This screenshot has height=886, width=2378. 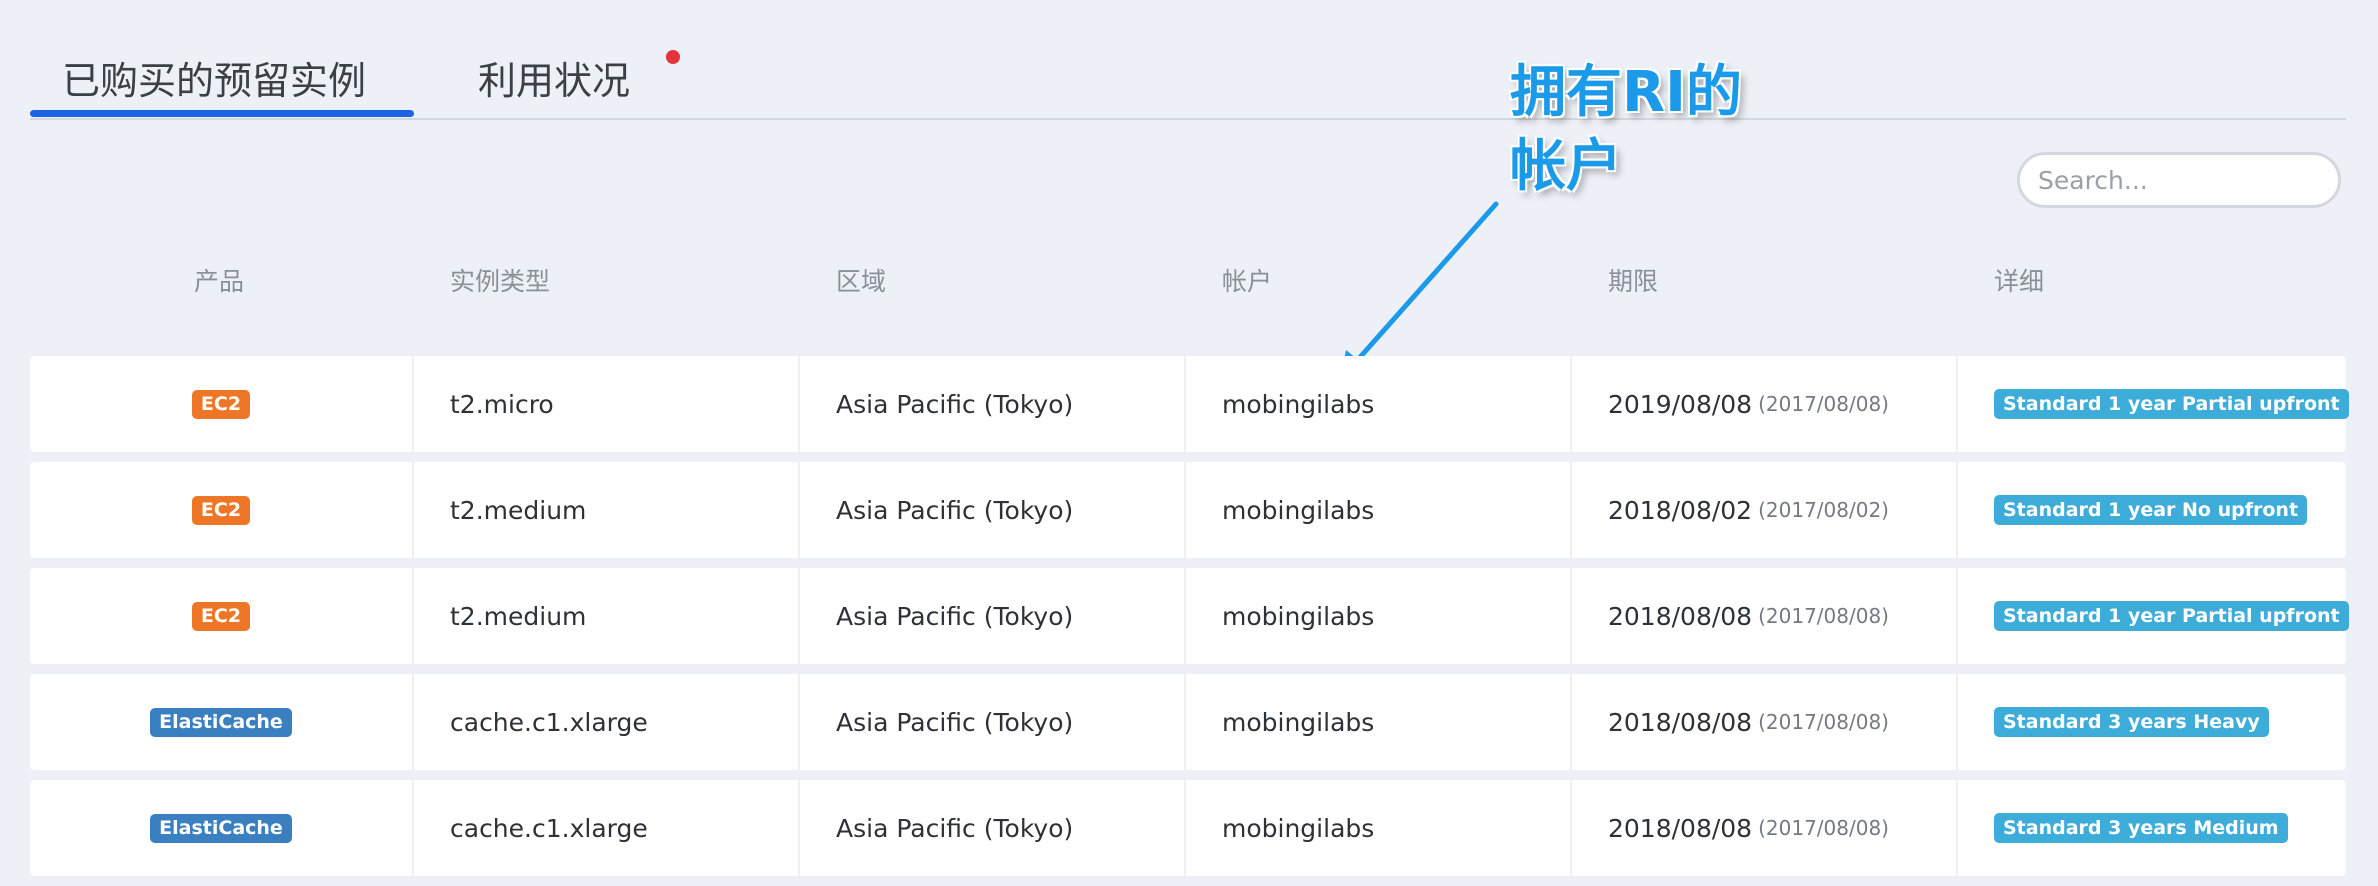 I want to click on instance-type-cell: t2.micro, so click(x=502, y=404).